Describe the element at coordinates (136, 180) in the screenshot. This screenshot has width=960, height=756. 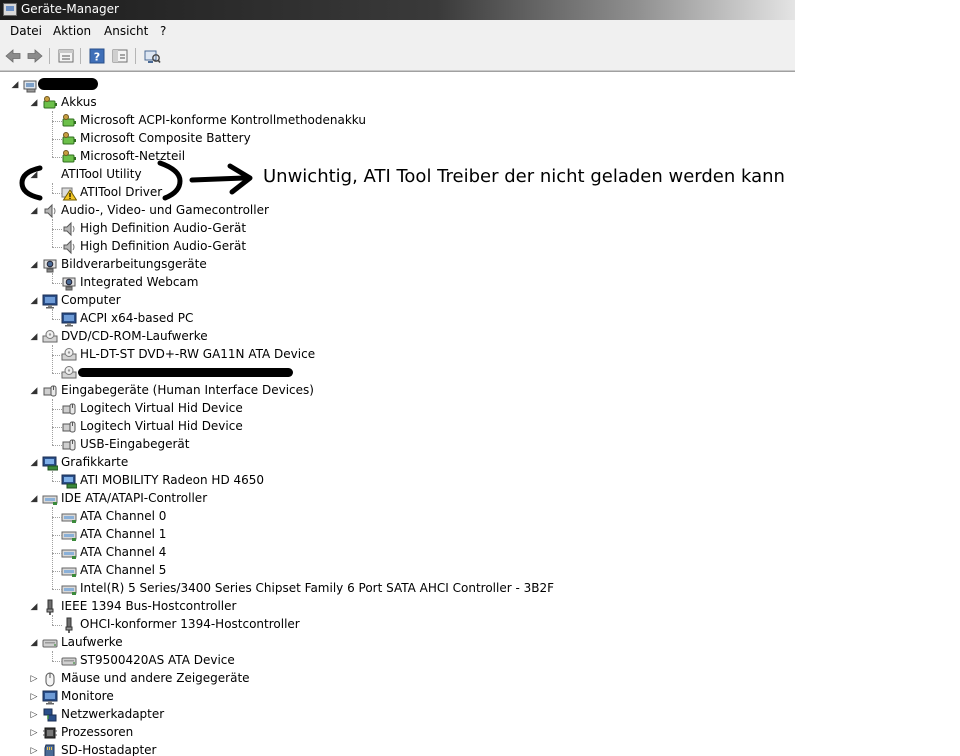
I see `annotation-overlay` at that location.